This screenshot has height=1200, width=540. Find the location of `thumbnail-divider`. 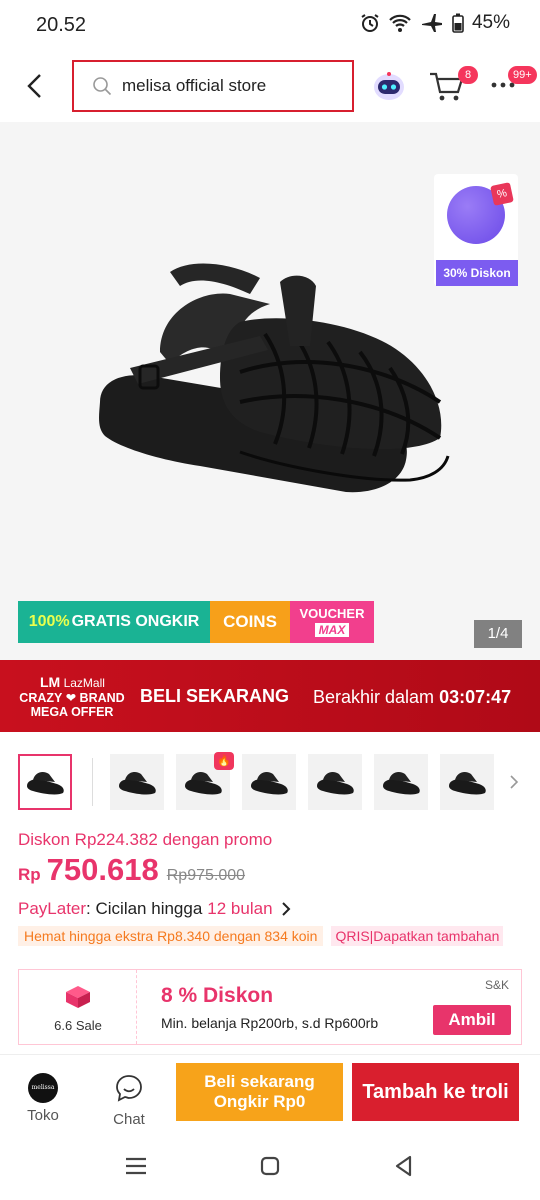

thumbnail-divider is located at coordinates (92, 782).